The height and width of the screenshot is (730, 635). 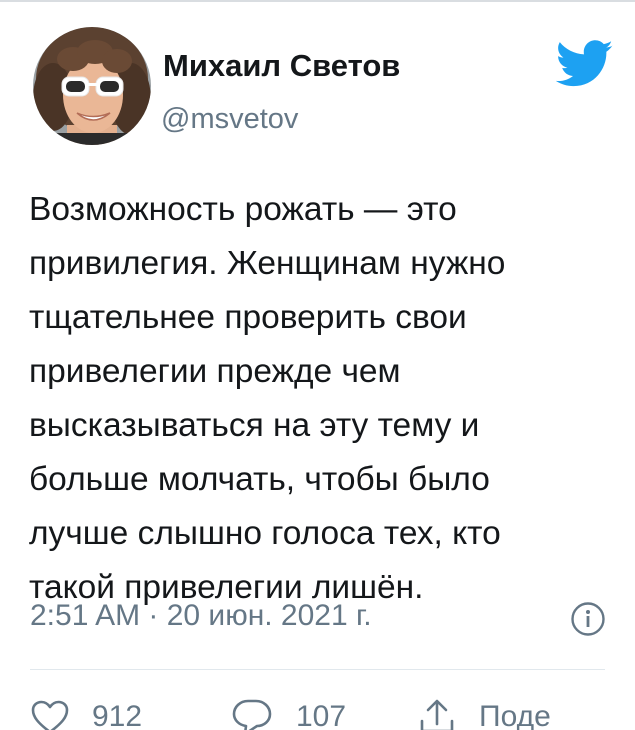 I want to click on heart-icon, so click(x=50, y=715).